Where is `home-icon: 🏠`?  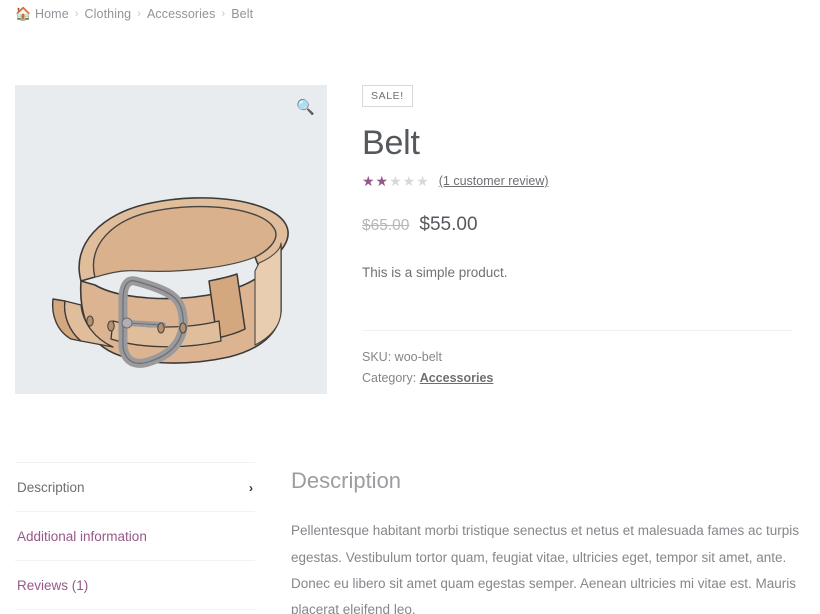 home-icon: 🏠 is located at coordinates (23, 13).